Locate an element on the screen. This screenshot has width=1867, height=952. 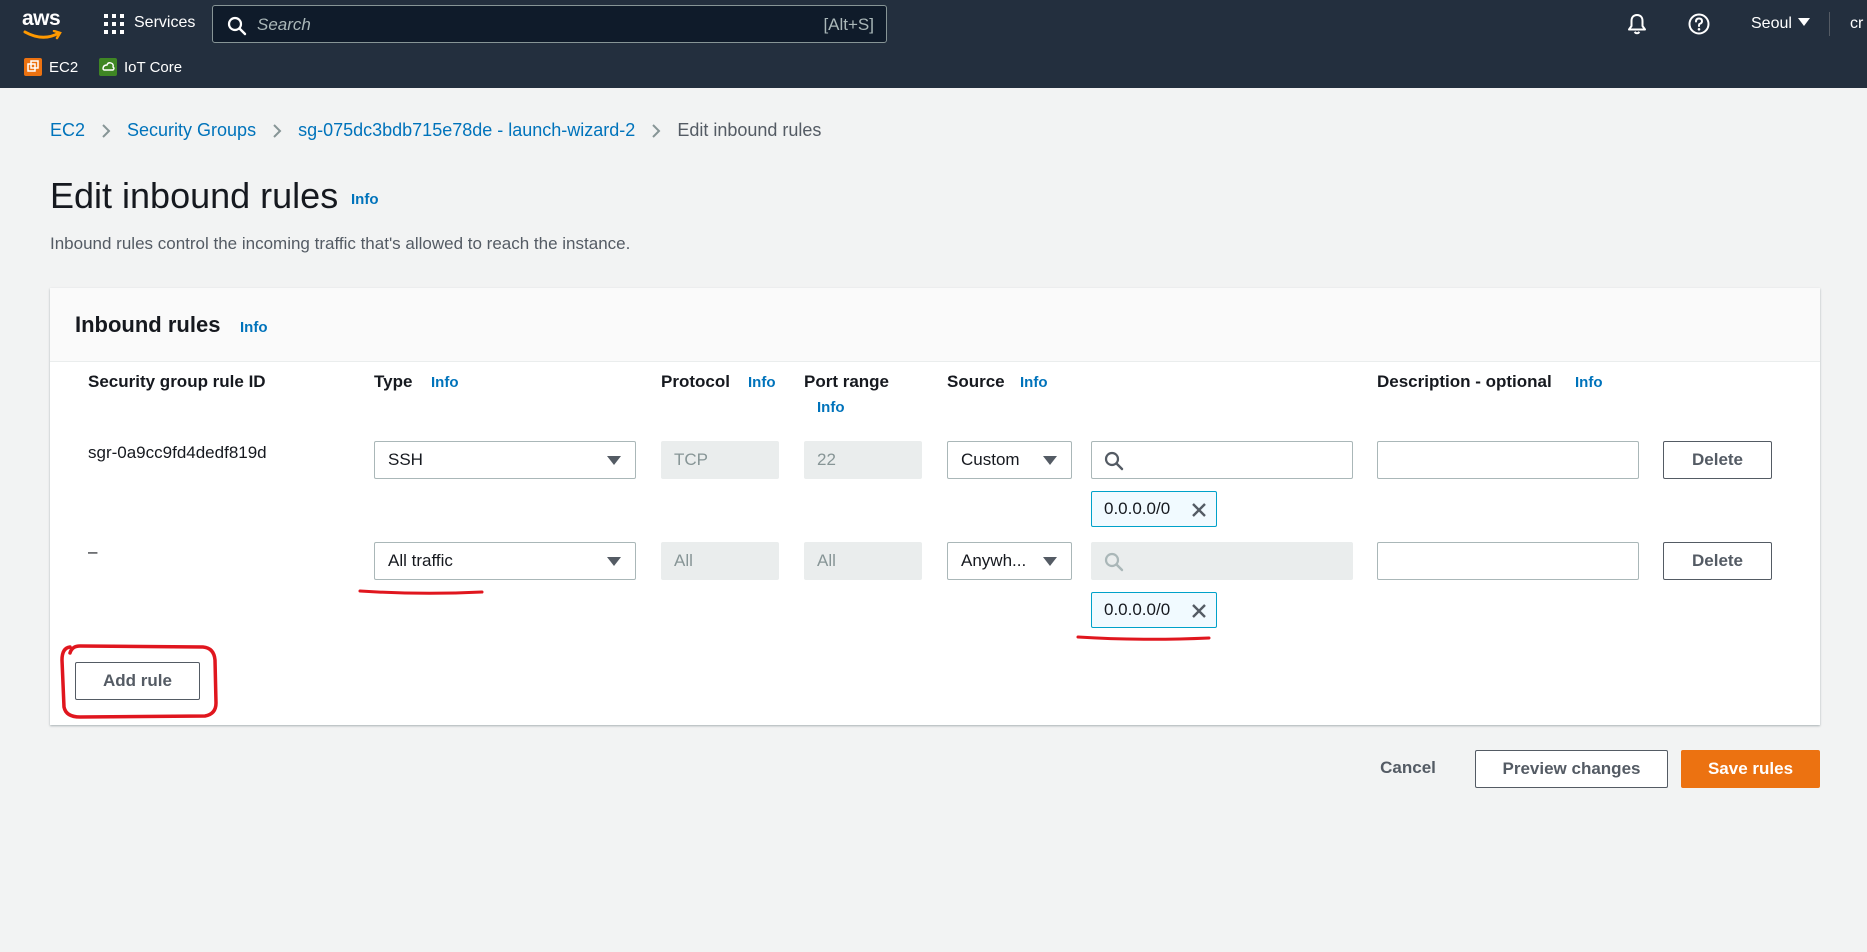
protocol-info-link: Info is located at coordinates (762, 382).